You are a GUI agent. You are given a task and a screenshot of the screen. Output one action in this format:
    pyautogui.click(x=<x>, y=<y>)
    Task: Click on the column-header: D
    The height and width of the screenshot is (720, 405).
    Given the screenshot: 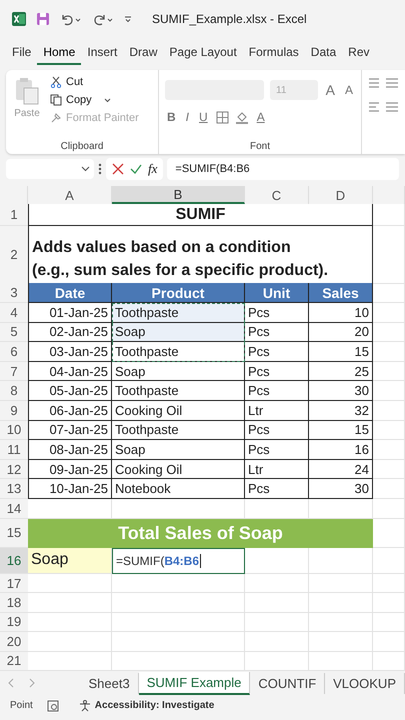 What is the action you would take?
    pyautogui.click(x=341, y=195)
    